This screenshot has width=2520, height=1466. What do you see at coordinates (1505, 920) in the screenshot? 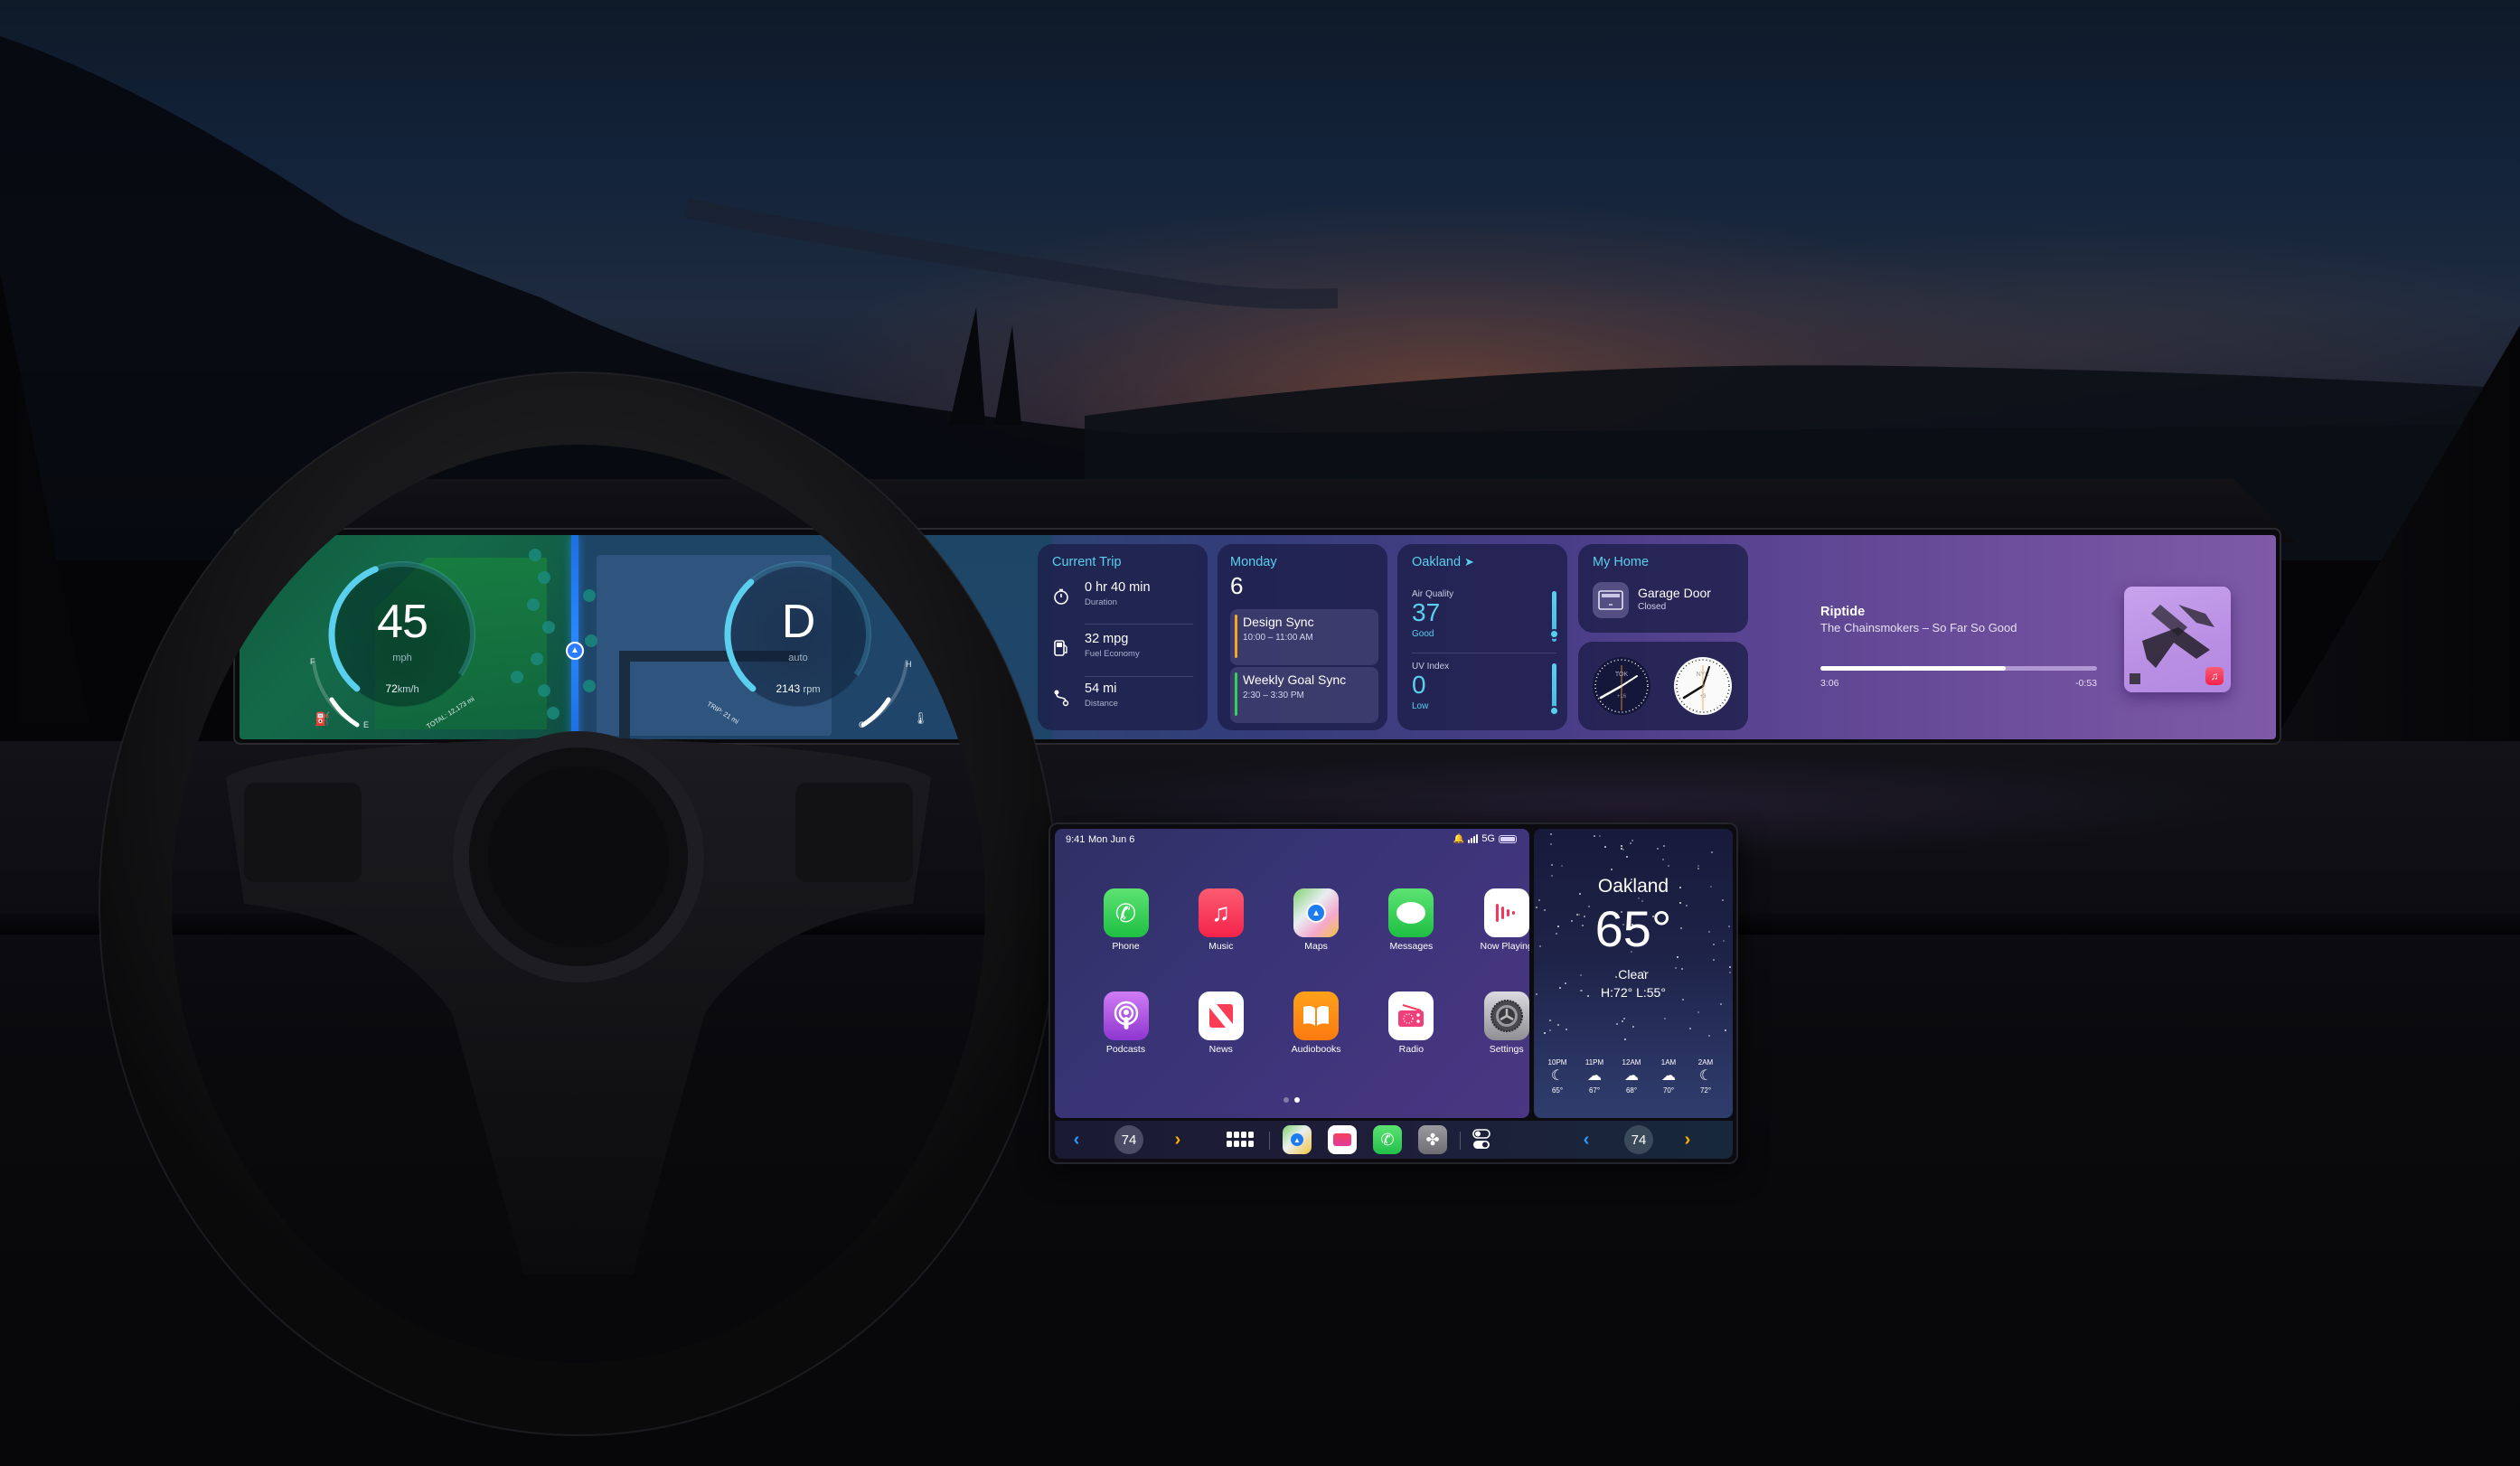
I see `app-now-playing: Now Playing` at bounding box center [1505, 920].